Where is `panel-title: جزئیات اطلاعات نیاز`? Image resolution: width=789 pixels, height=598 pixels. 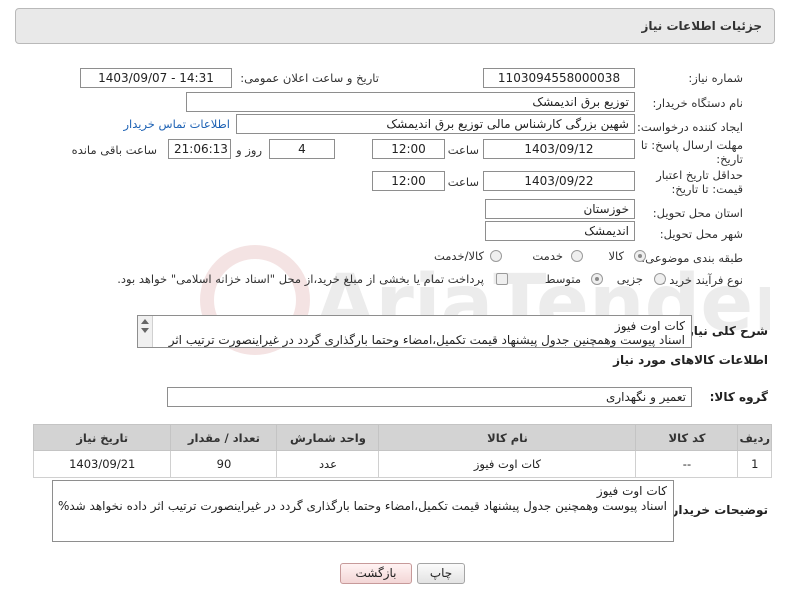 panel-title: جزئیات اطلاعات نیاز is located at coordinates (701, 26).